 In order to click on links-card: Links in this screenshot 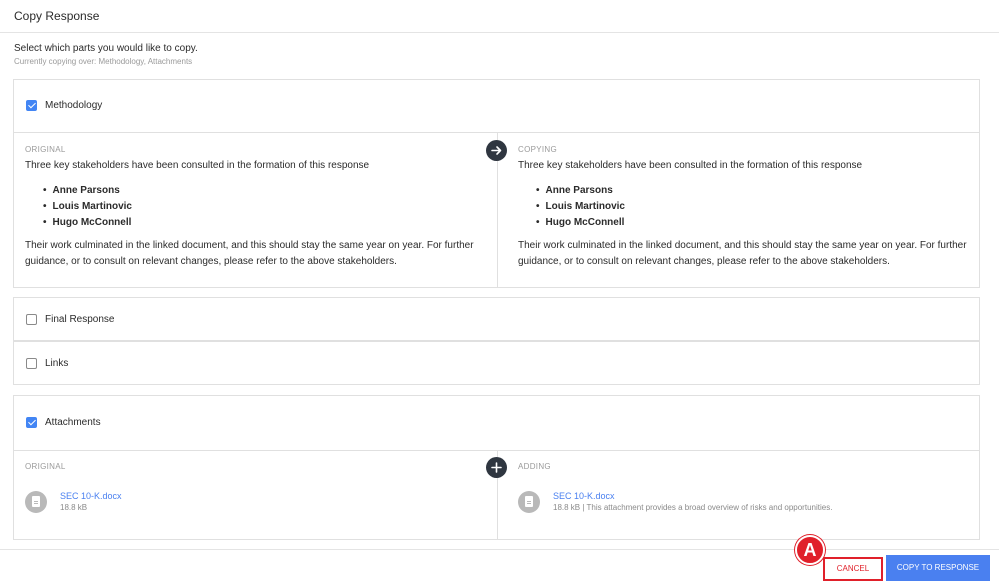, I will do `click(496, 363)`.